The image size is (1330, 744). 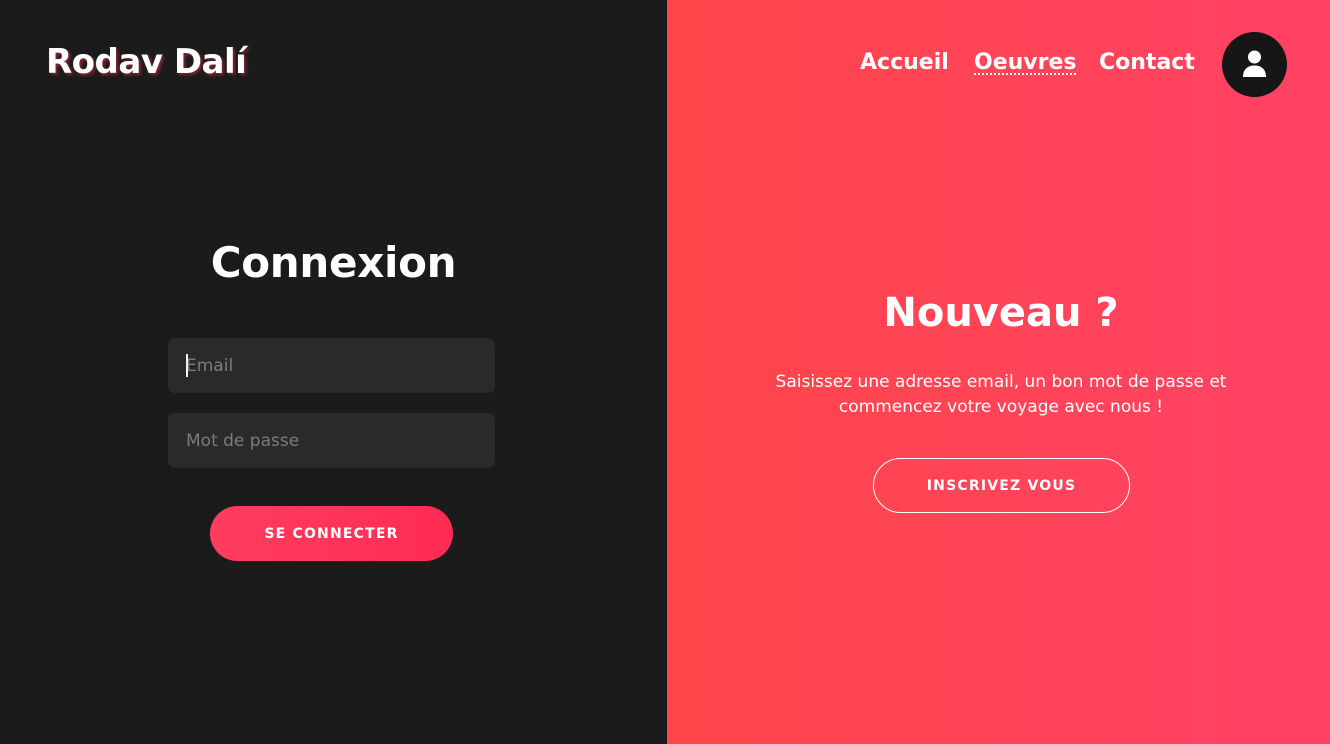 I want to click on login-title: Connexion, so click(x=333, y=262).